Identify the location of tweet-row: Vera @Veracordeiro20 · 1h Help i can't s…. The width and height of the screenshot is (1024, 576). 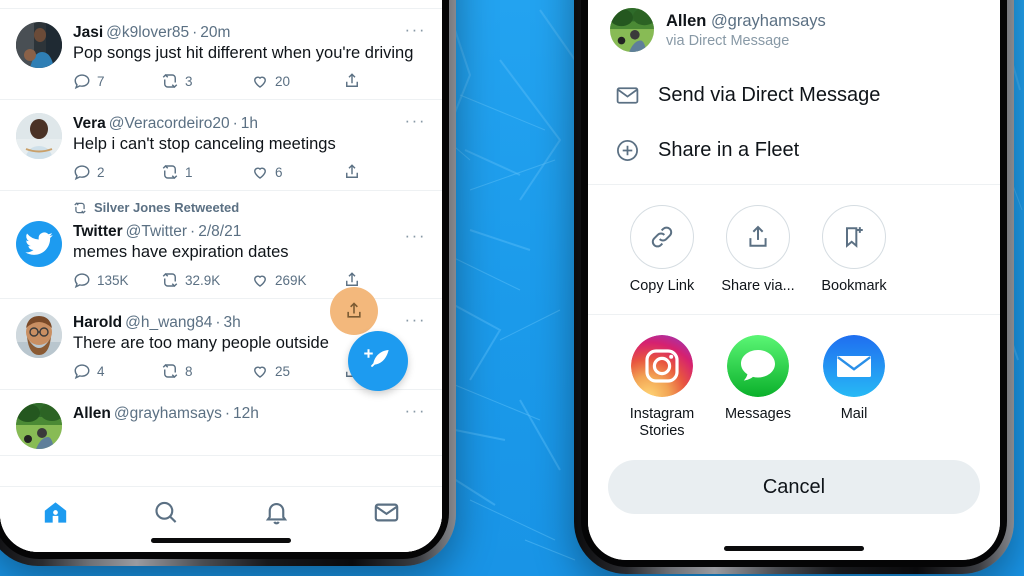
(221, 145).